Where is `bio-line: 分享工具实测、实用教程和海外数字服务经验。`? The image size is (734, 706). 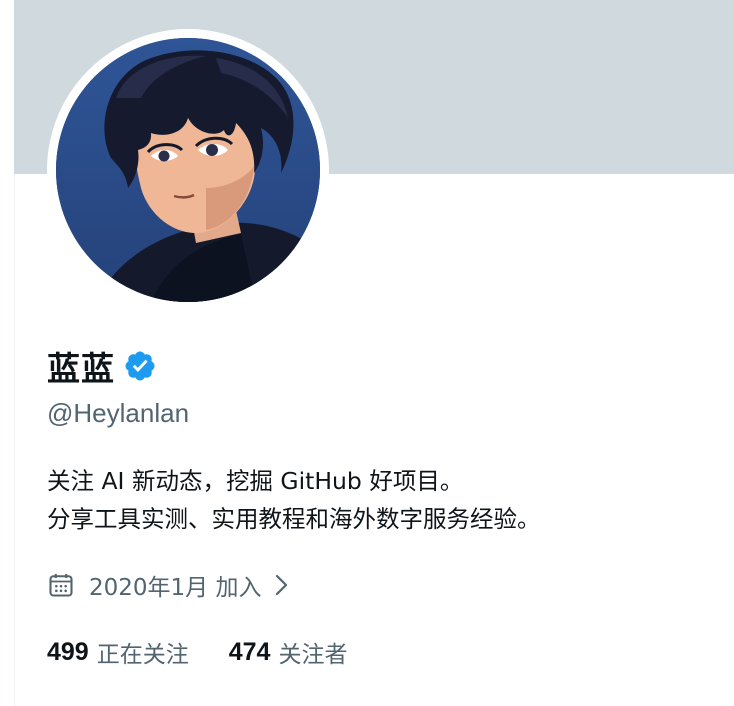 bio-line: 分享工具实测、实用教程和海外数字服务经验。 is located at coordinates (294, 519).